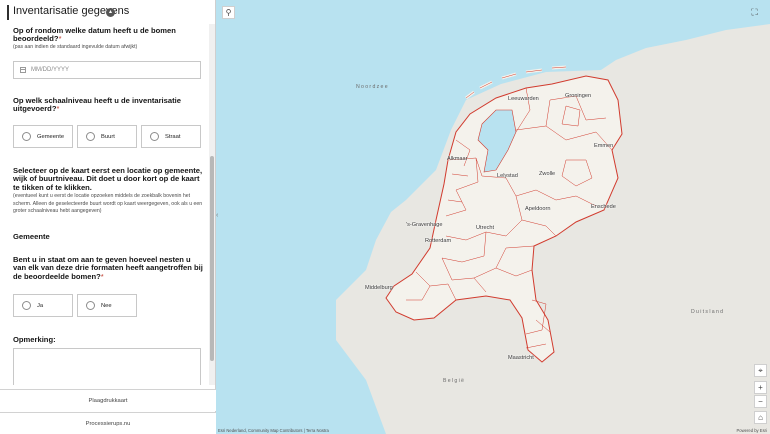 Image resolution: width=770 pixels, height=434 pixels. I want to click on collapse-panel-icon: ‹, so click(219, 216).